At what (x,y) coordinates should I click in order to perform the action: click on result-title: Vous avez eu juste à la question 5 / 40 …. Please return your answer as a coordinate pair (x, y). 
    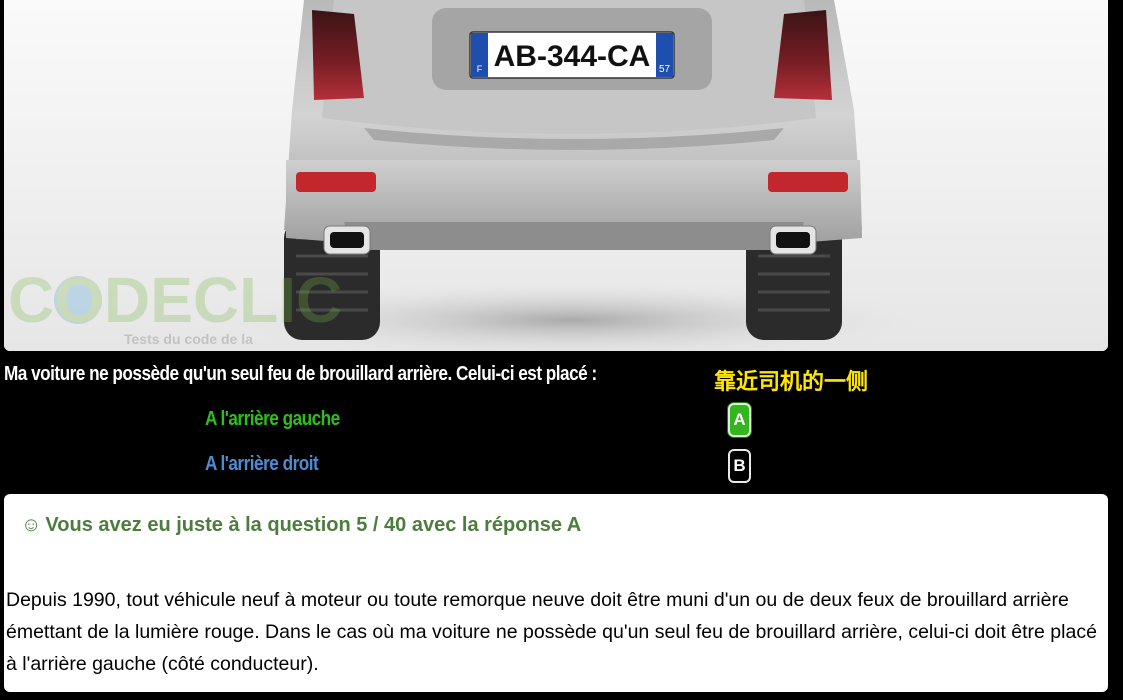
    Looking at the image, I should click on (313, 525).